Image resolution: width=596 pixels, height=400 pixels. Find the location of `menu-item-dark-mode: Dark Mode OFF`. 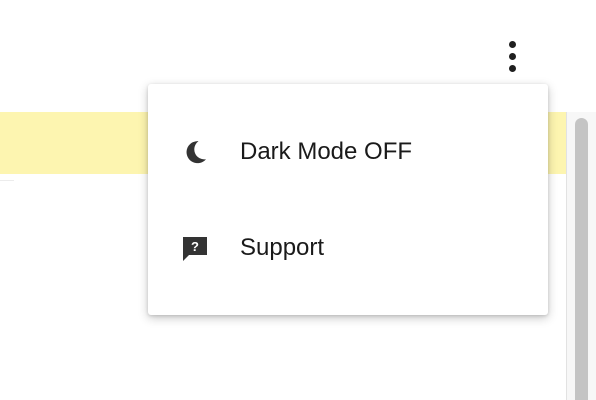

menu-item-dark-mode: Dark Mode OFF is located at coordinates (348, 152).